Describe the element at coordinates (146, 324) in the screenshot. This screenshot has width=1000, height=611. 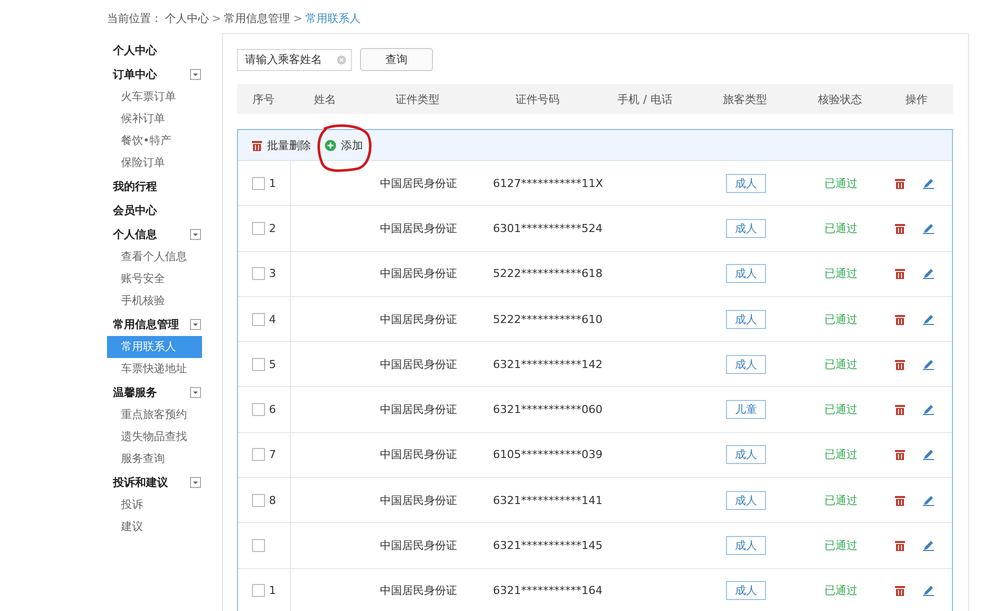
I see `sidebar-heading: 常用信息管理` at that location.